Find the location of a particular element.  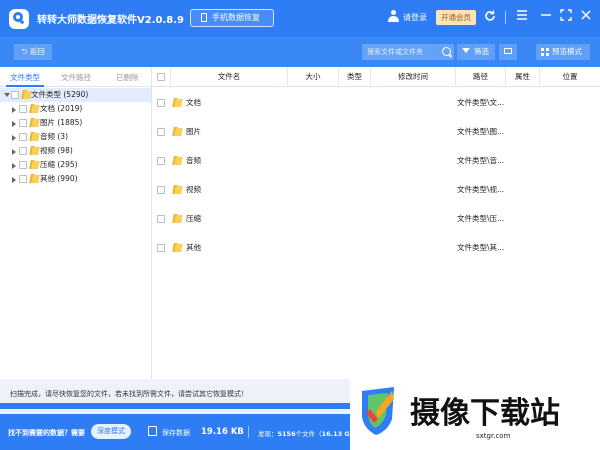

deep-mode-button: 深度模式 is located at coordinates (111, 431).